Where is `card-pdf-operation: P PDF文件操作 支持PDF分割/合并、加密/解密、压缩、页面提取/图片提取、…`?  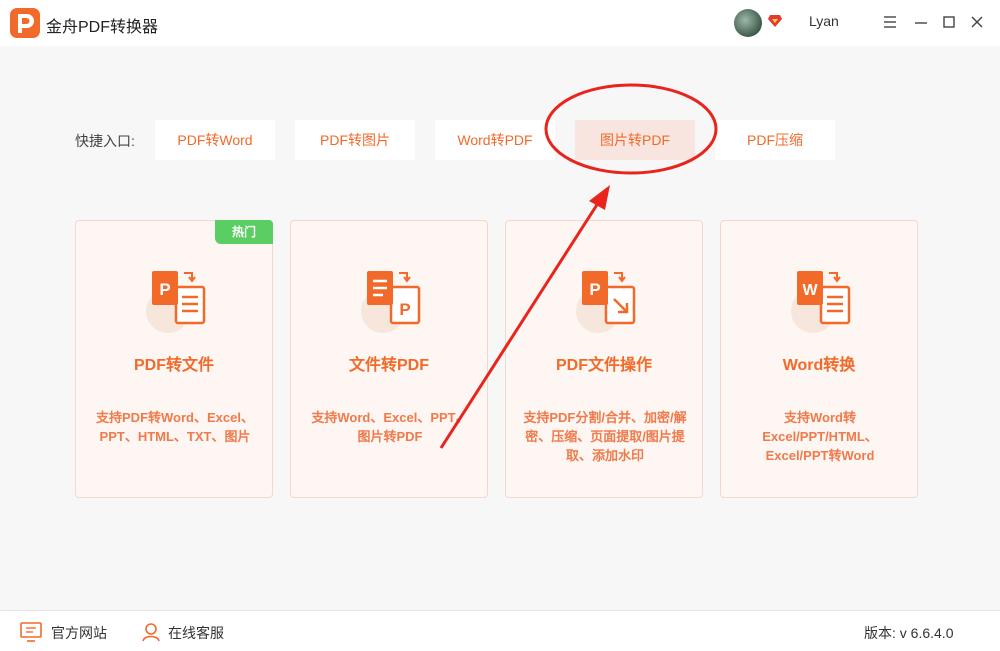
card-pdf-operation: P PDF文件操作 支持PDF分割/合并、加密/解密、压缩、页面提取/图片提取、… is located at coordinates (604, 359).